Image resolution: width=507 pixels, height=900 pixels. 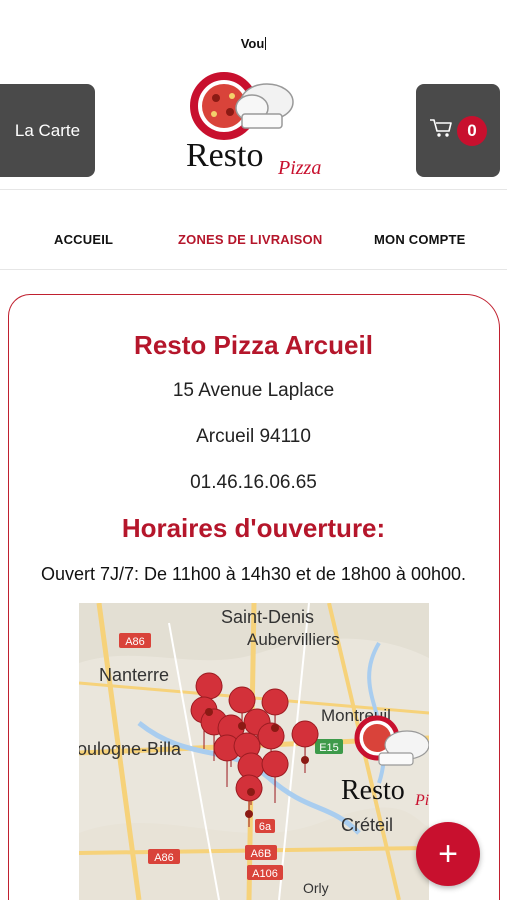 What do you see at coordinates (420, 239) in the screenshot?
I see `nav-mon-compte: MON COMPTE` at bounding box center [420, 239].